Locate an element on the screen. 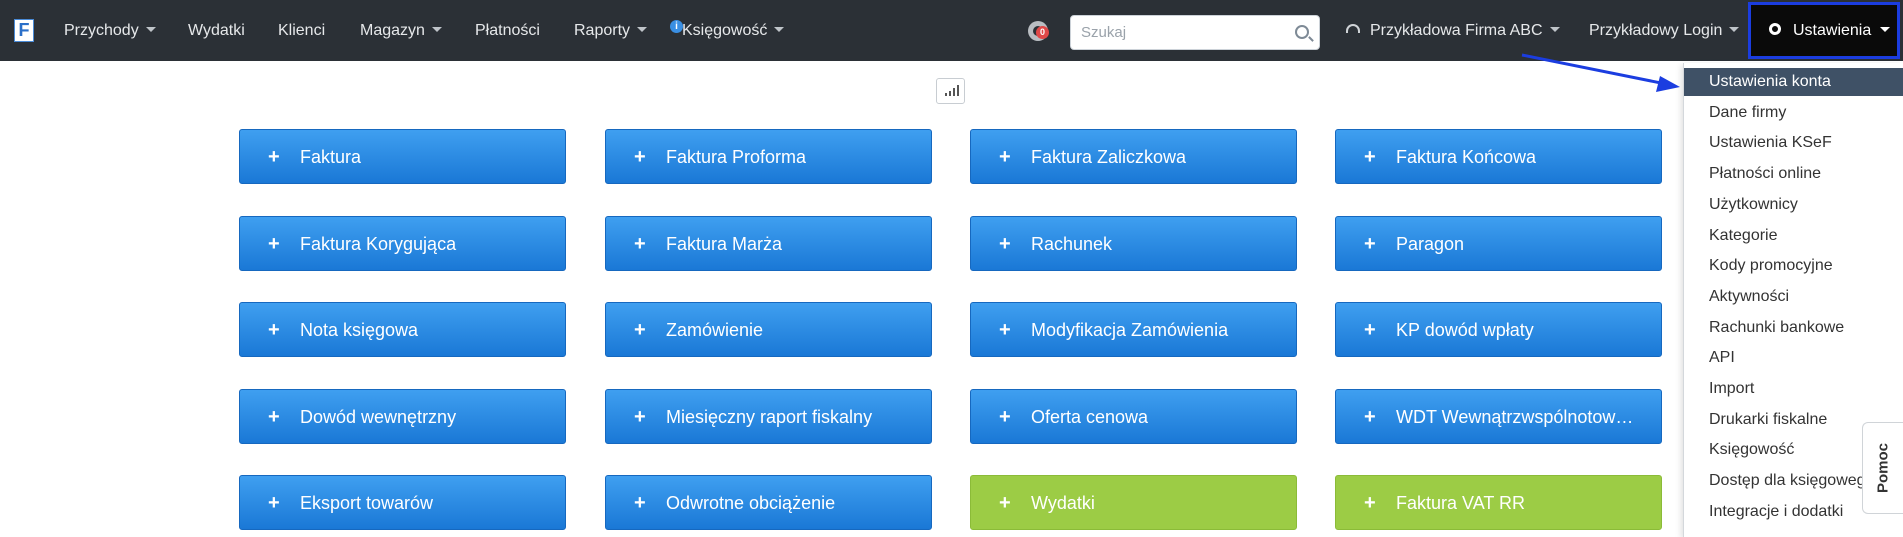 The width and height of the screenshot is (1903, 537). new-document-tile: + Faktura VAT RR is located at coordinates (1498, 502).